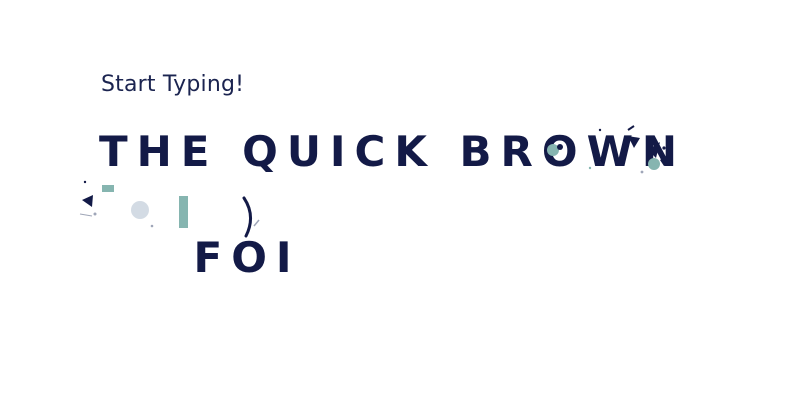 This screenshot has width=800, height=400. Describe the element at coordinates (247, 257) in the screenshot. I see `typed-text-line-2-content: FOI` at that location.